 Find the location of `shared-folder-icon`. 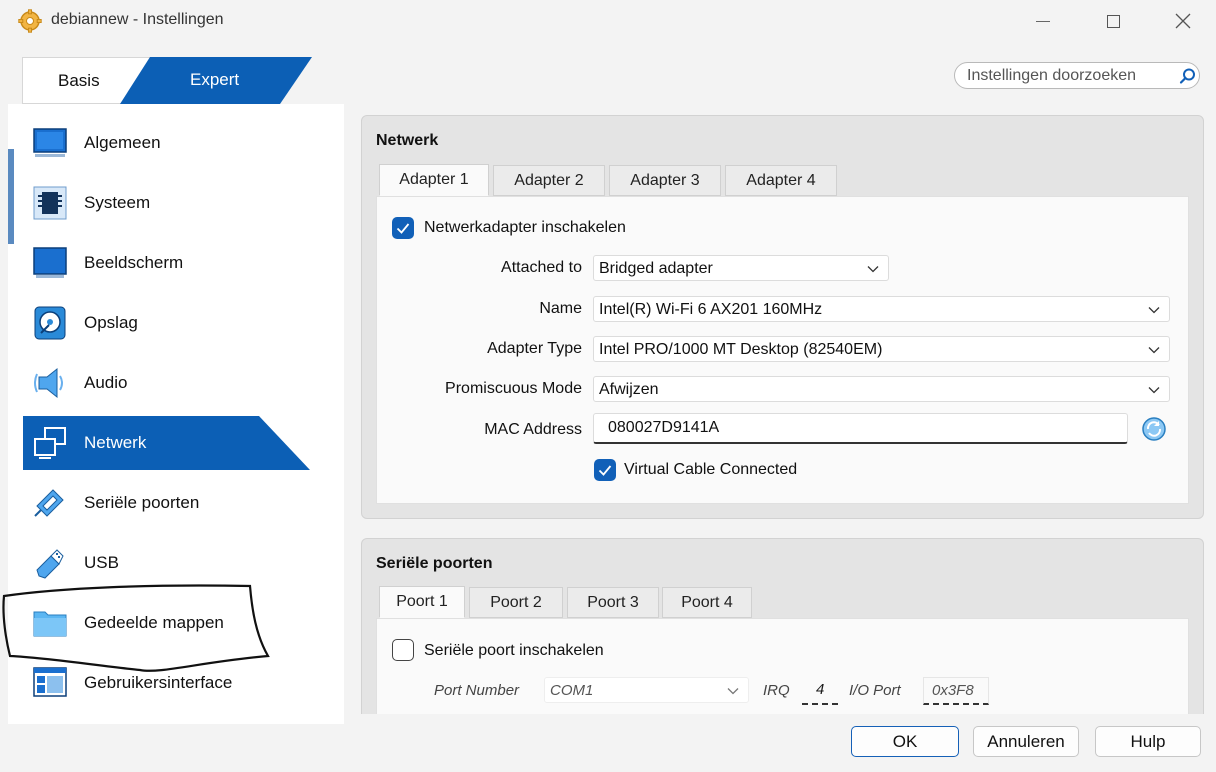

shared-folder-icon is located at coordinates (50, 624).